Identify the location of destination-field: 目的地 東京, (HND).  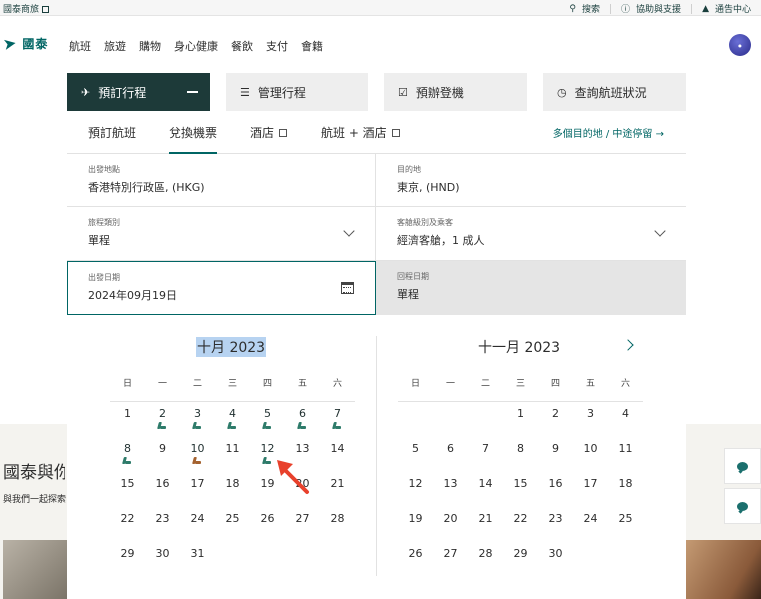
(531, 180).